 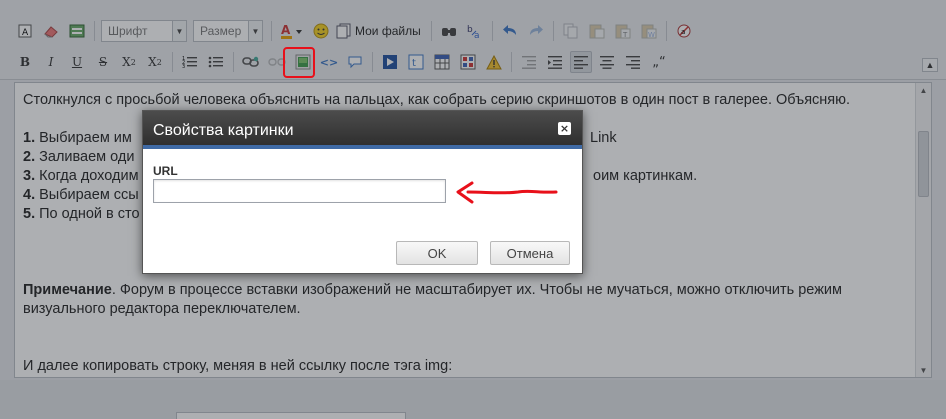 What do you see at coordinates (362, 130) in the screenshot?
I see `dialog-title-bar: Свойства картинки ×` at bounding box center [362, 130].